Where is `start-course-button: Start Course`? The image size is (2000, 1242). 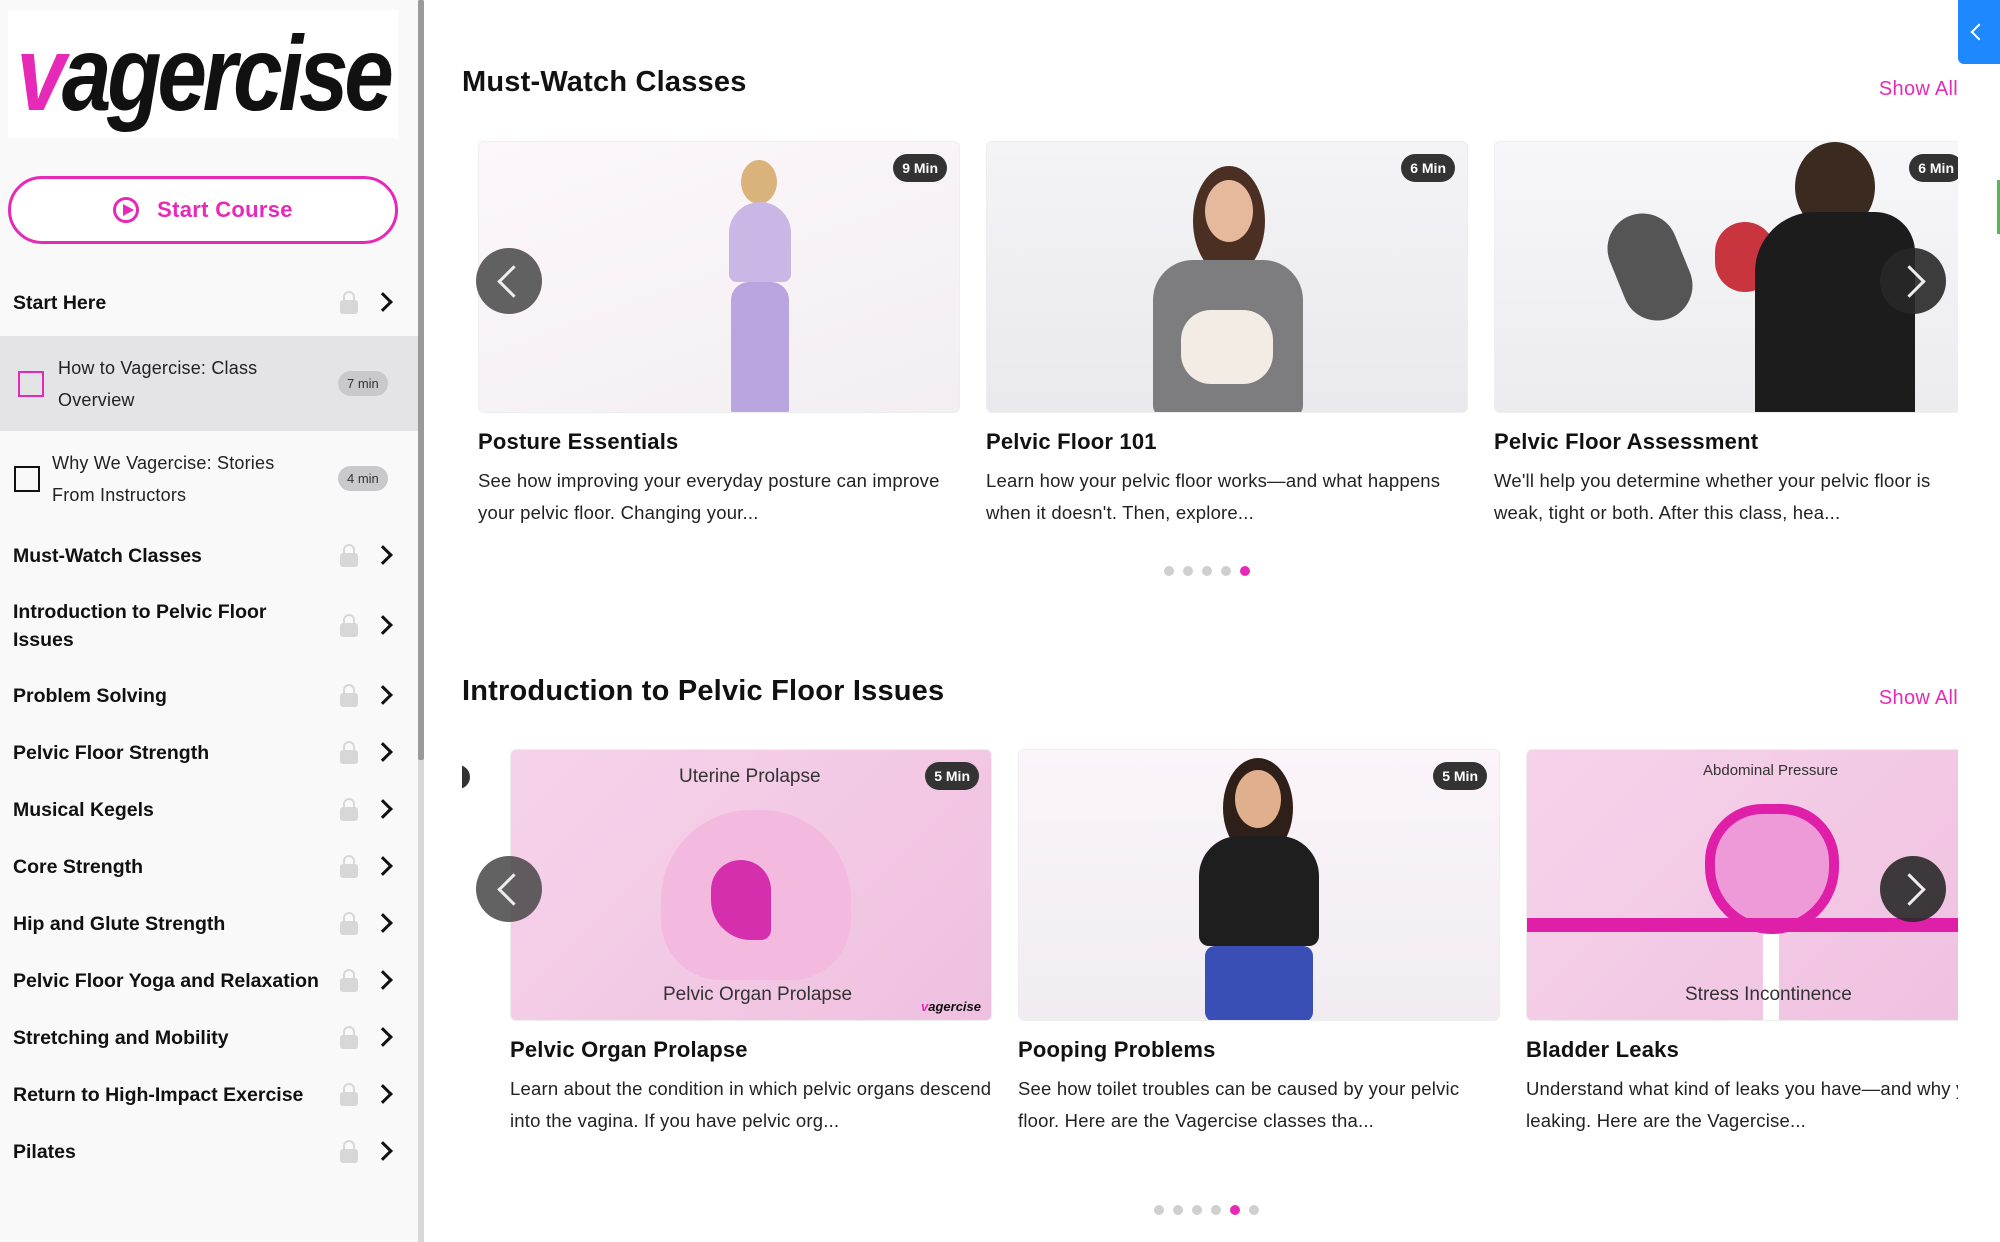 start-course-button: Start Course is located at coordinates (203, 210).